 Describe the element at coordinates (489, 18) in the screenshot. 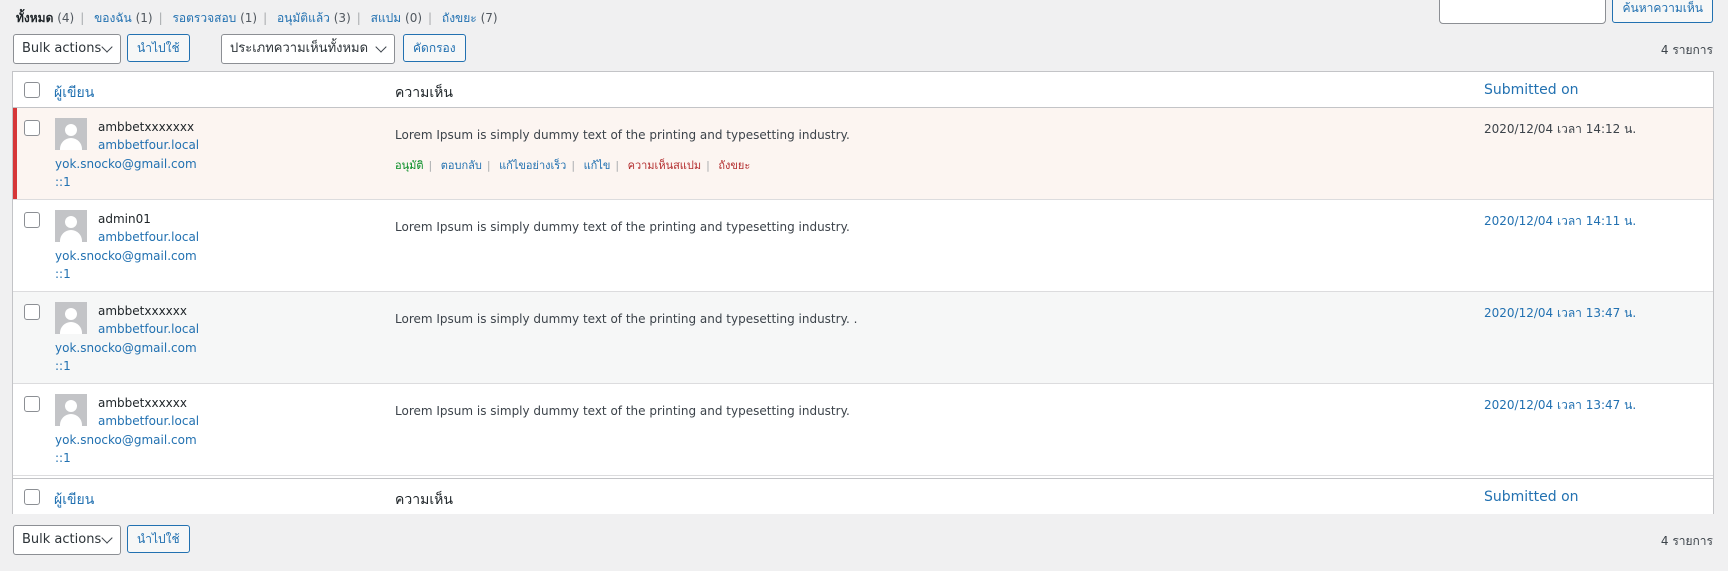

I see `status-count-trash: (7)` at that location.